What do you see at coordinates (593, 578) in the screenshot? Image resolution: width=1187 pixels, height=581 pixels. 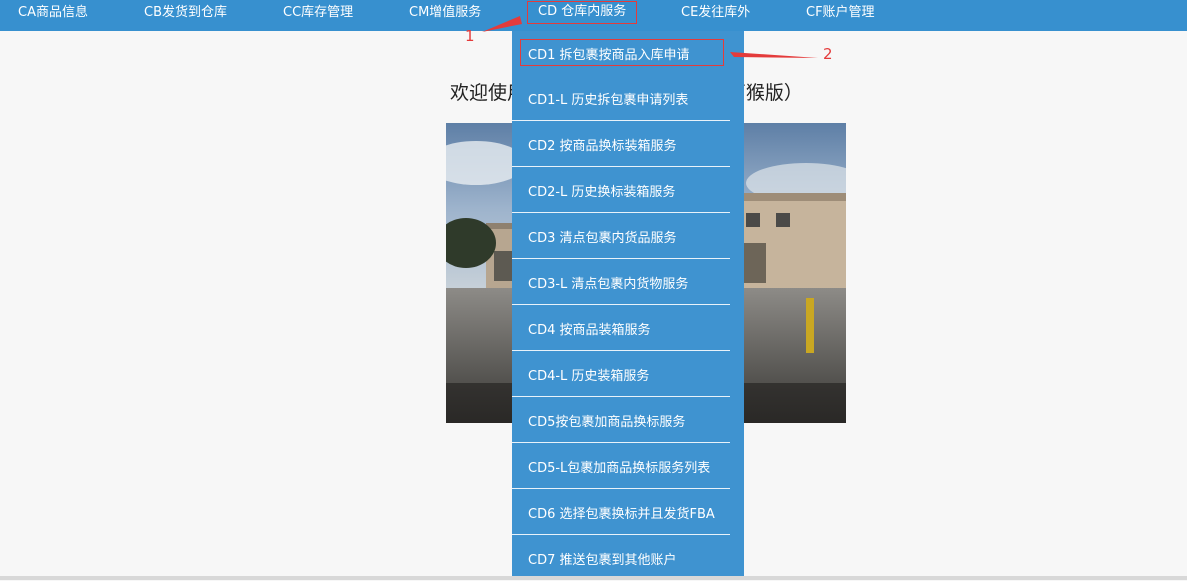 I see `horizontal-scrollbar` at bounding box center [593, 578].